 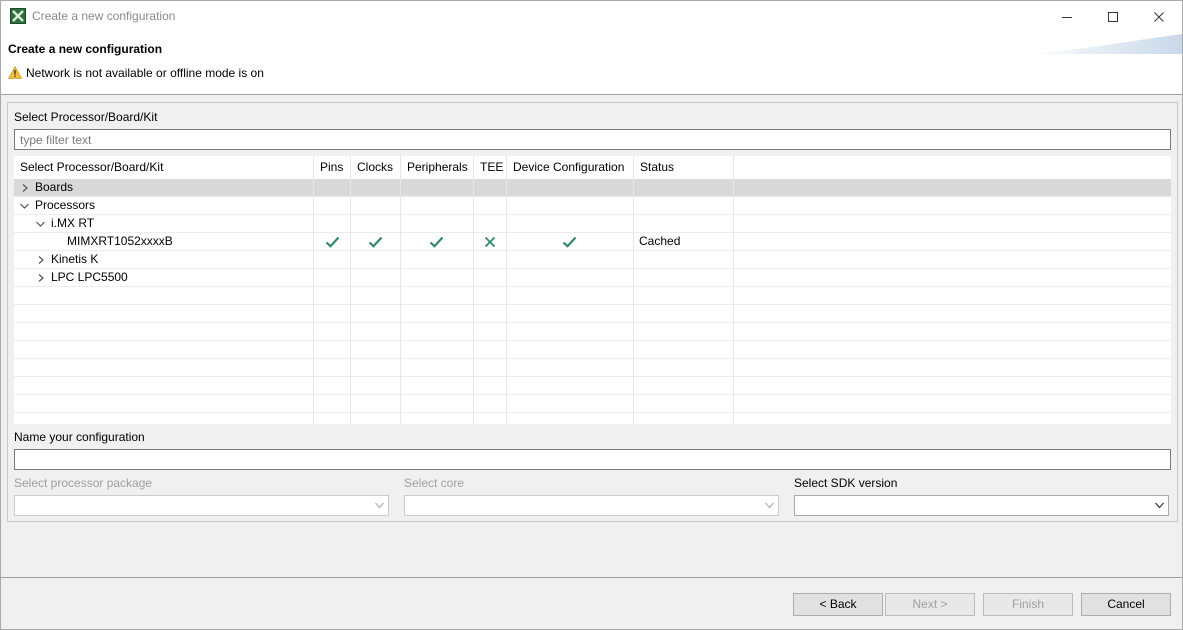 What do you see at coordinates (201, 505) in the screenshot?
I see `processor-package-select` at bounding box center [201, 505].